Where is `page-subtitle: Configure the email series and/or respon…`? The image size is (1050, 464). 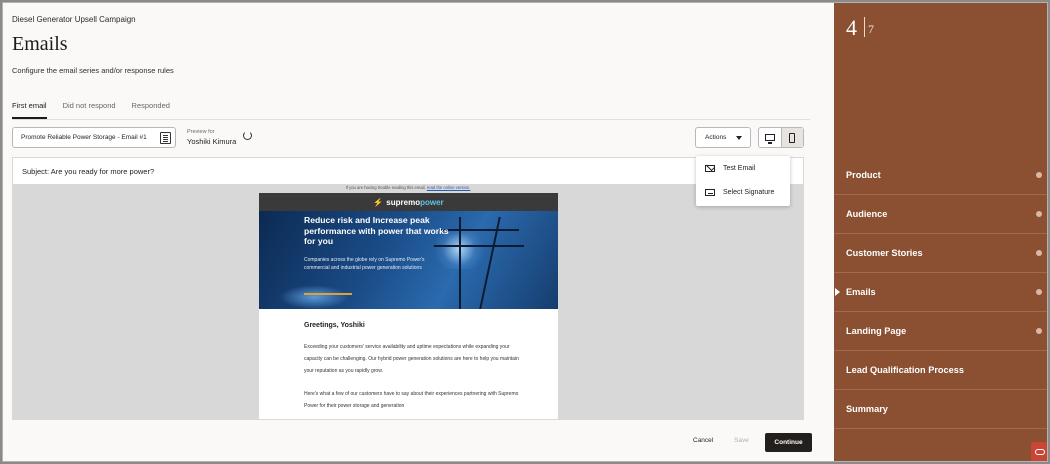 page-subtitle: Configure the email series and/or respon… is located at coordinates (93, 70).